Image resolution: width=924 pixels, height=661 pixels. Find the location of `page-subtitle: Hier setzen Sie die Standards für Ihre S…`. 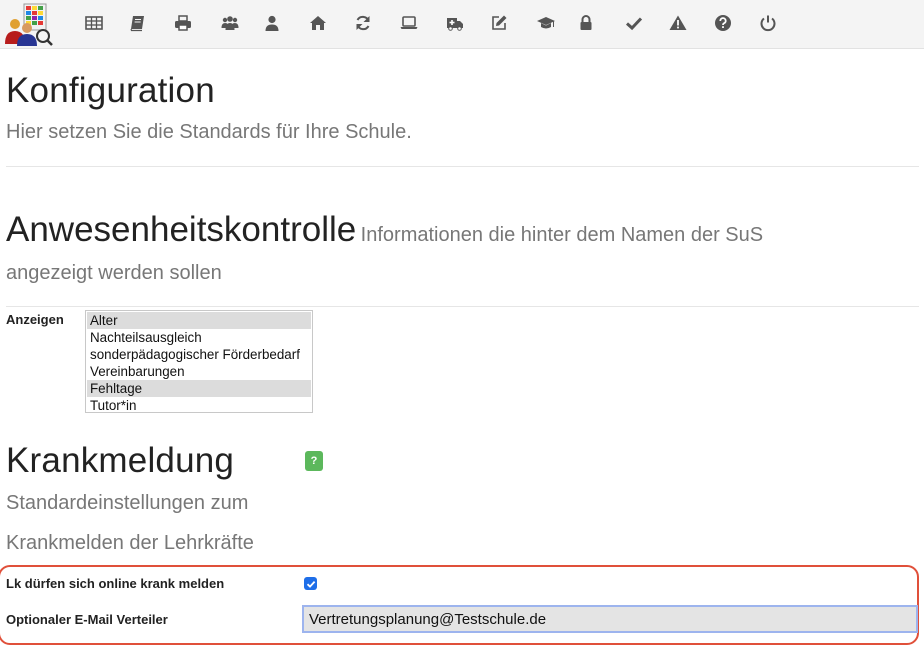

page-subtitle: Hier setzen Sie die Standards für Ihre S… is located at coordinates (209, 132).